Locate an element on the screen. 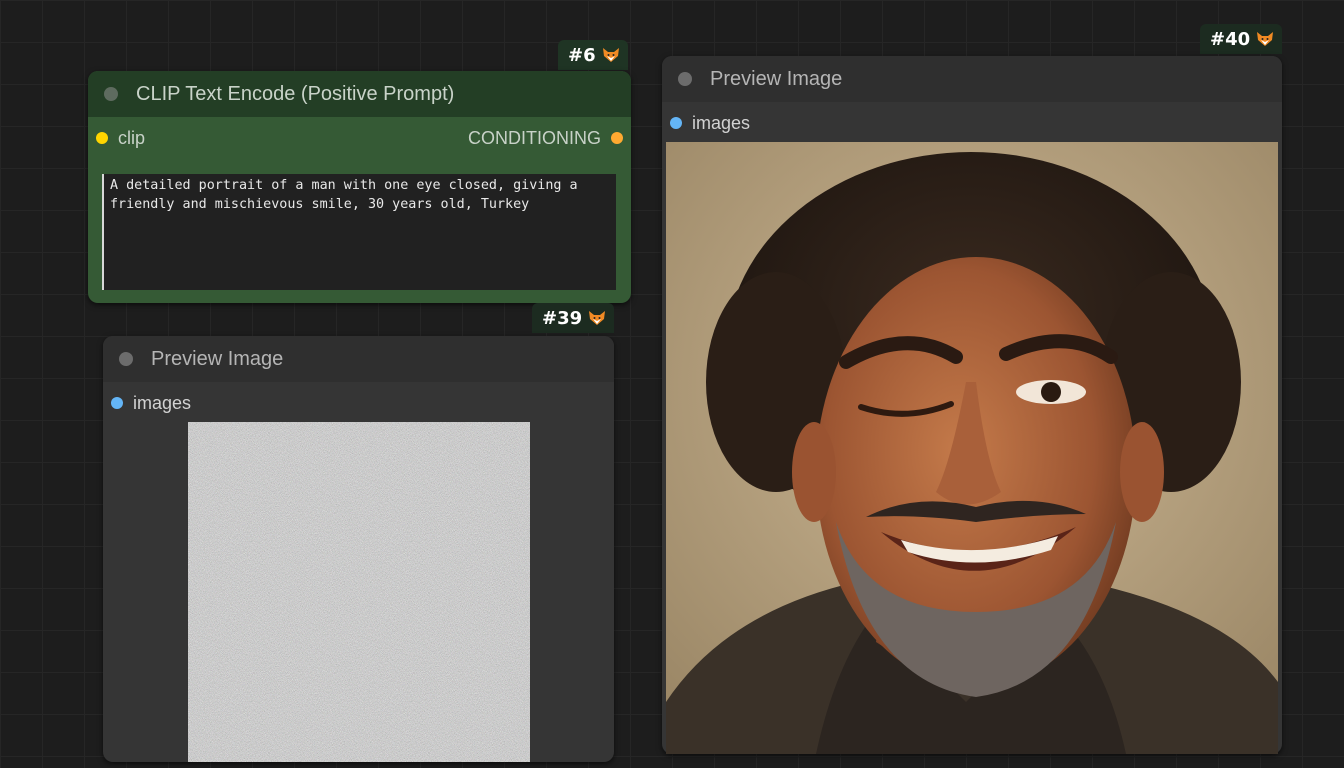  node-id-label: #6 is located at coordinates (582, 55).